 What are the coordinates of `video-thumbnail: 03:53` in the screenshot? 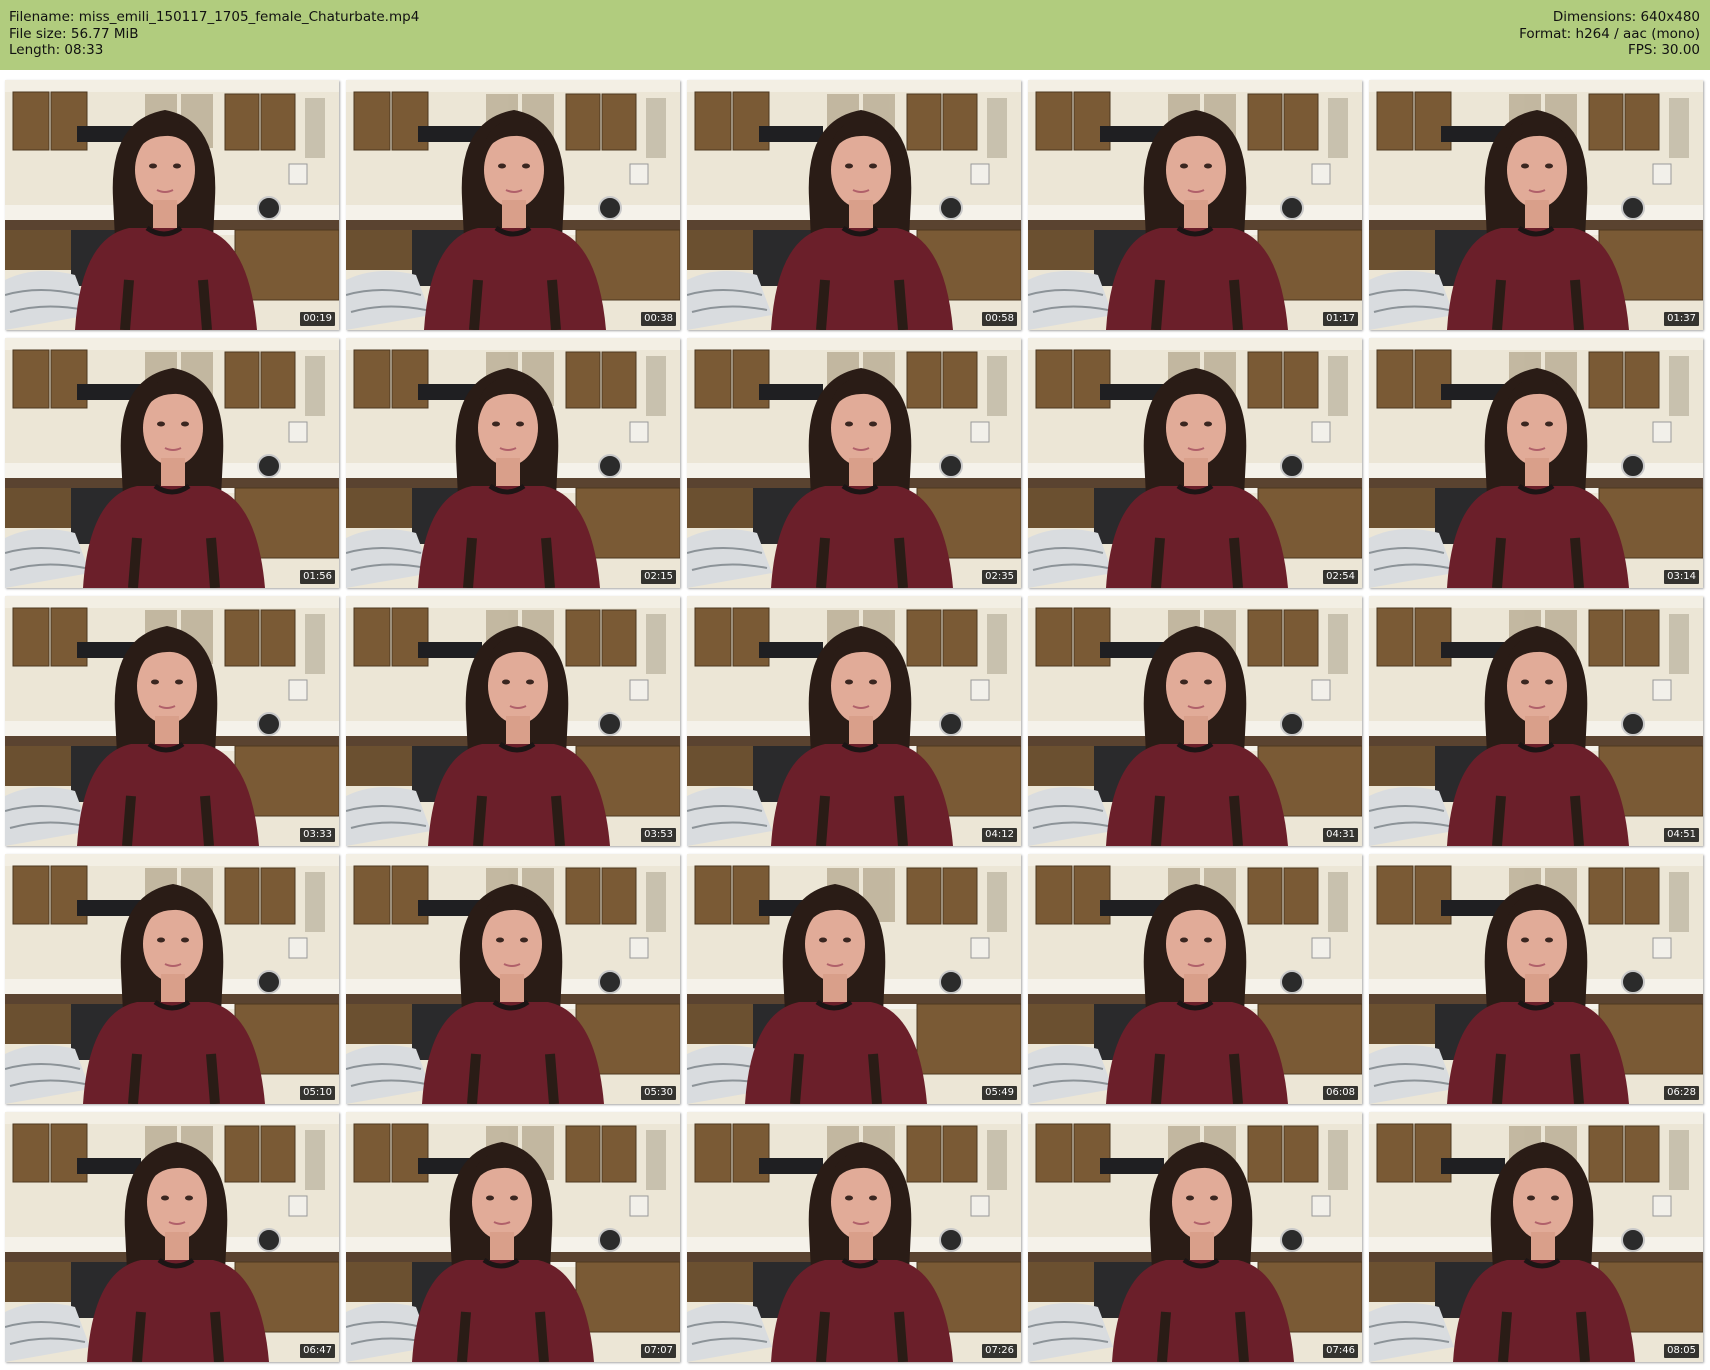 It's located at (513, 721).